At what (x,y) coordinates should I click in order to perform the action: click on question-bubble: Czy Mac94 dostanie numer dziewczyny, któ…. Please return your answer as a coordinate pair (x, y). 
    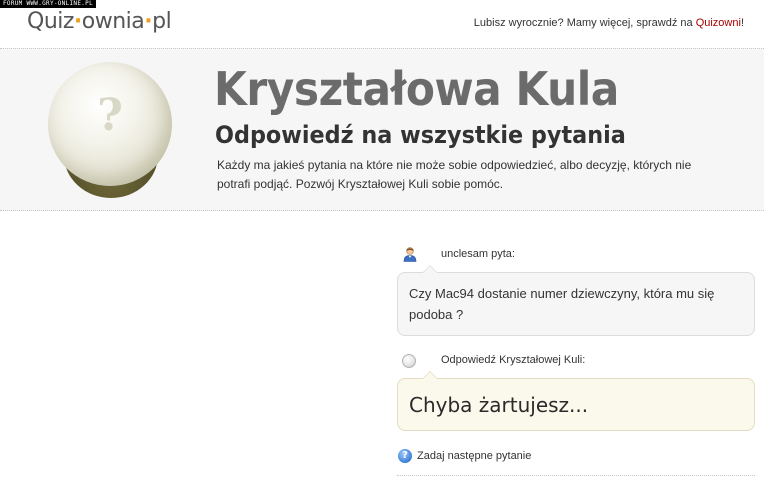
    Looking at the image, I should click on (576, 300).